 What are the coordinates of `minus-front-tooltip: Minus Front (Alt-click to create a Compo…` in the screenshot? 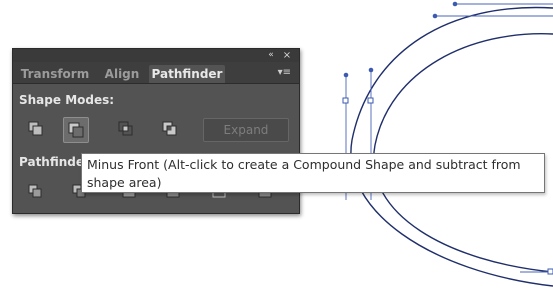 It's located at (313, 173).